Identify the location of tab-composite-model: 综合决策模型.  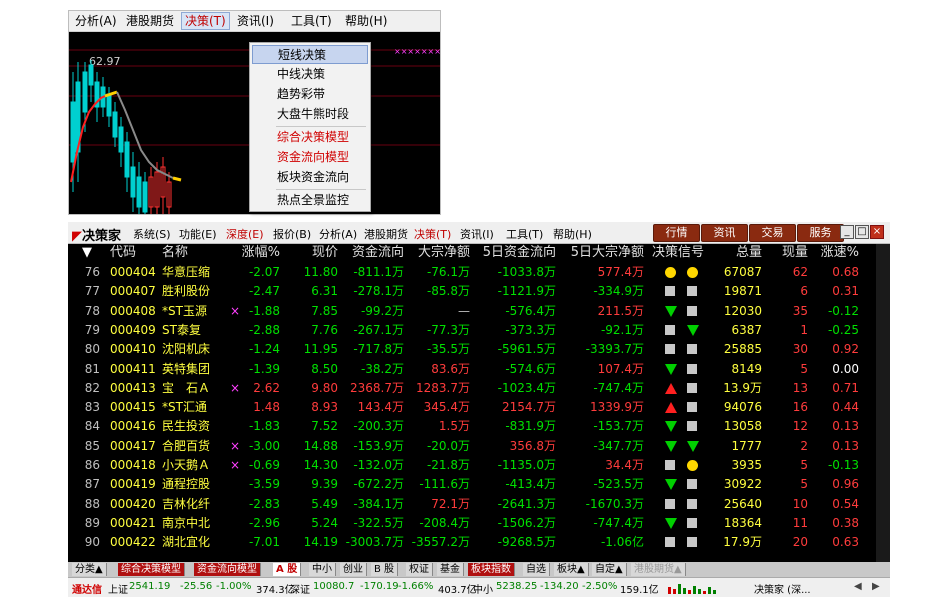
(151, 569).